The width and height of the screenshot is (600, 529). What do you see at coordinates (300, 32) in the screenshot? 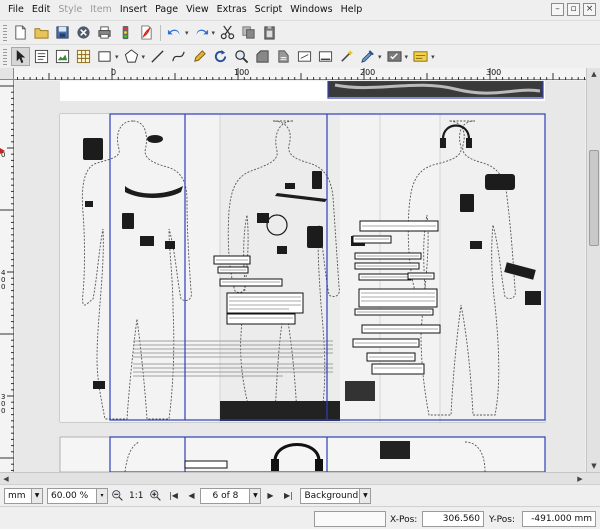
I see `file-toolbar: ▾ ▾` at bounding box center [300, 32].